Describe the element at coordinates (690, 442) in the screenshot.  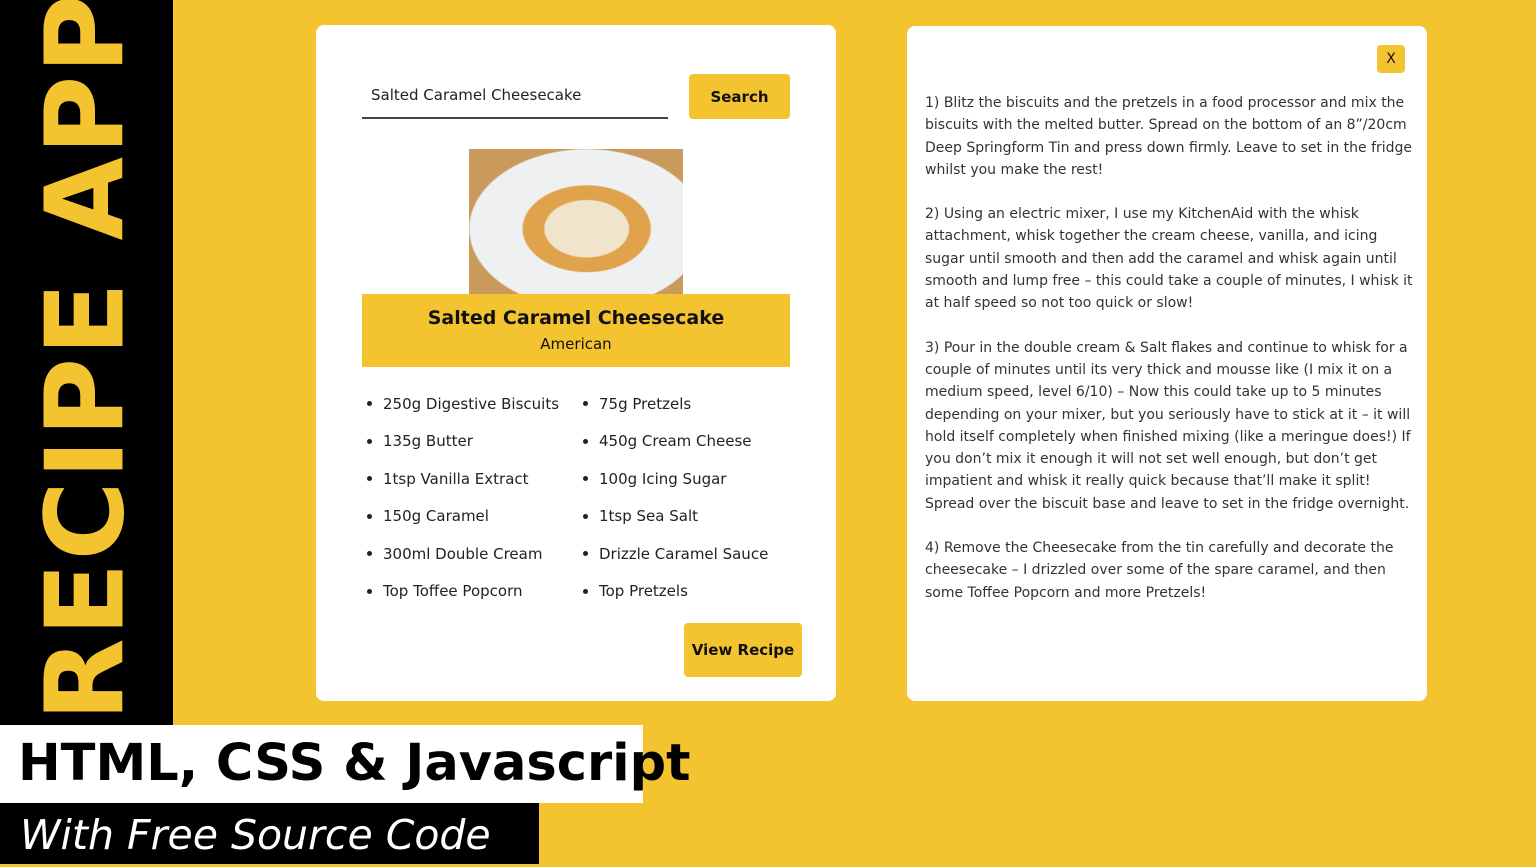
I see `ingredient-item: 450g Cream Cheese` at that location.